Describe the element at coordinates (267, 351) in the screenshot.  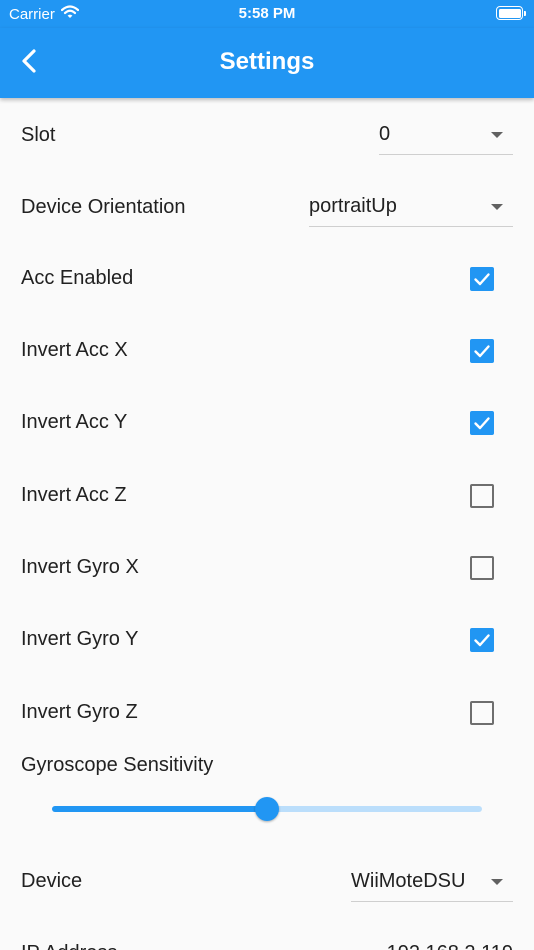
I see `toggle-row-invert-acc-x: Invert Acc X` at that location.